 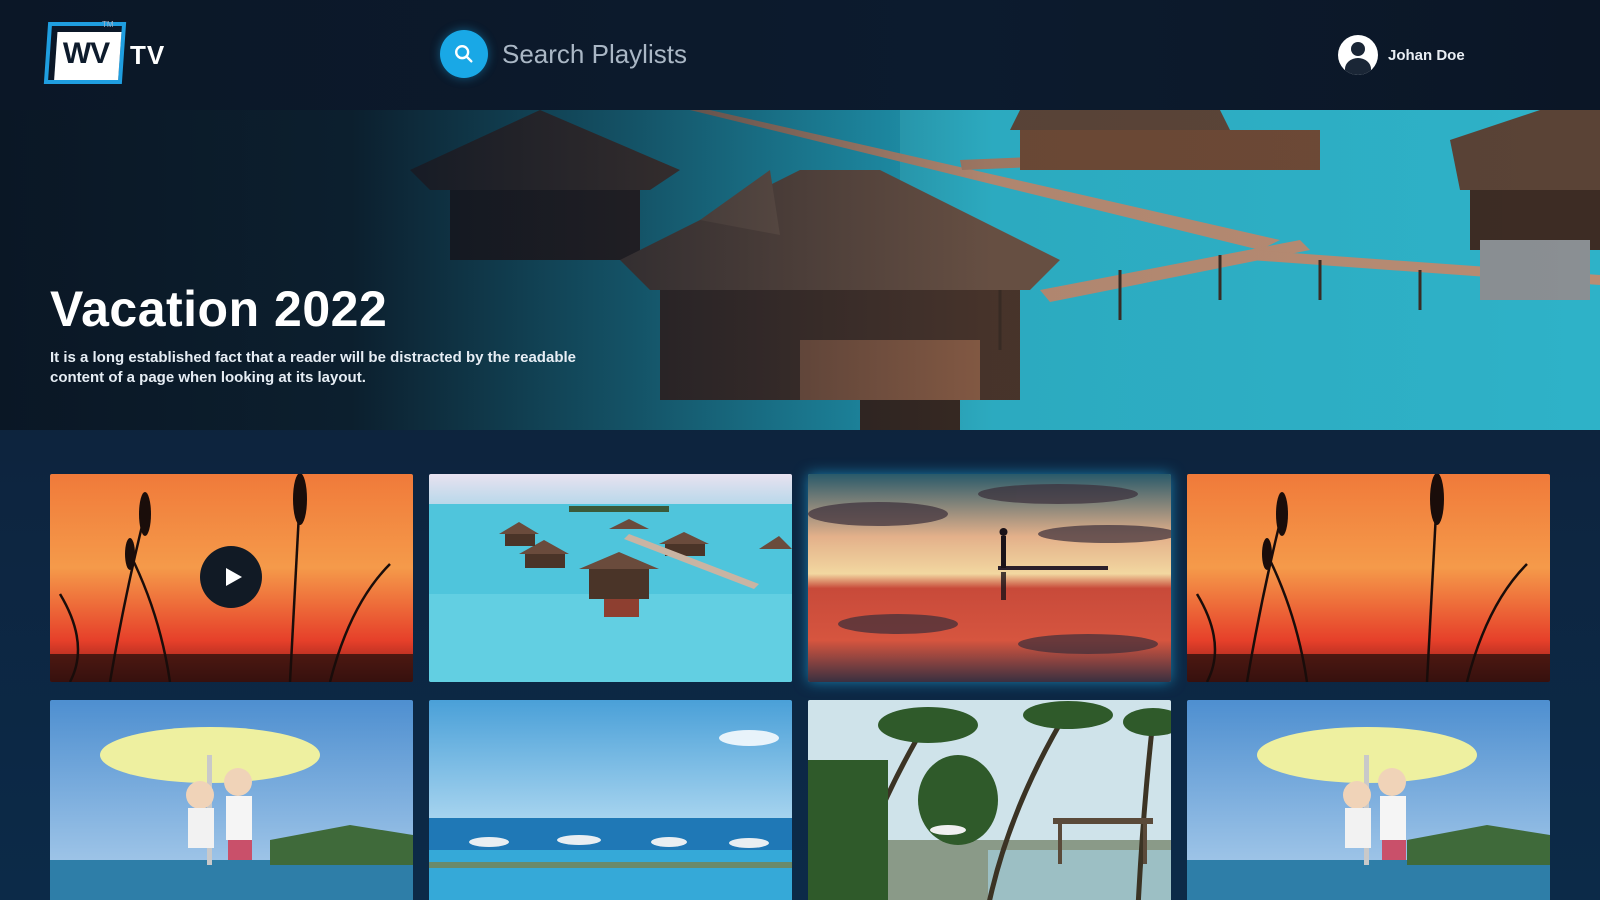 What do you see at coordinates (148, 55) in the screenshot?
I see `logo-suffix: TV` at bounding box center [148, 55].